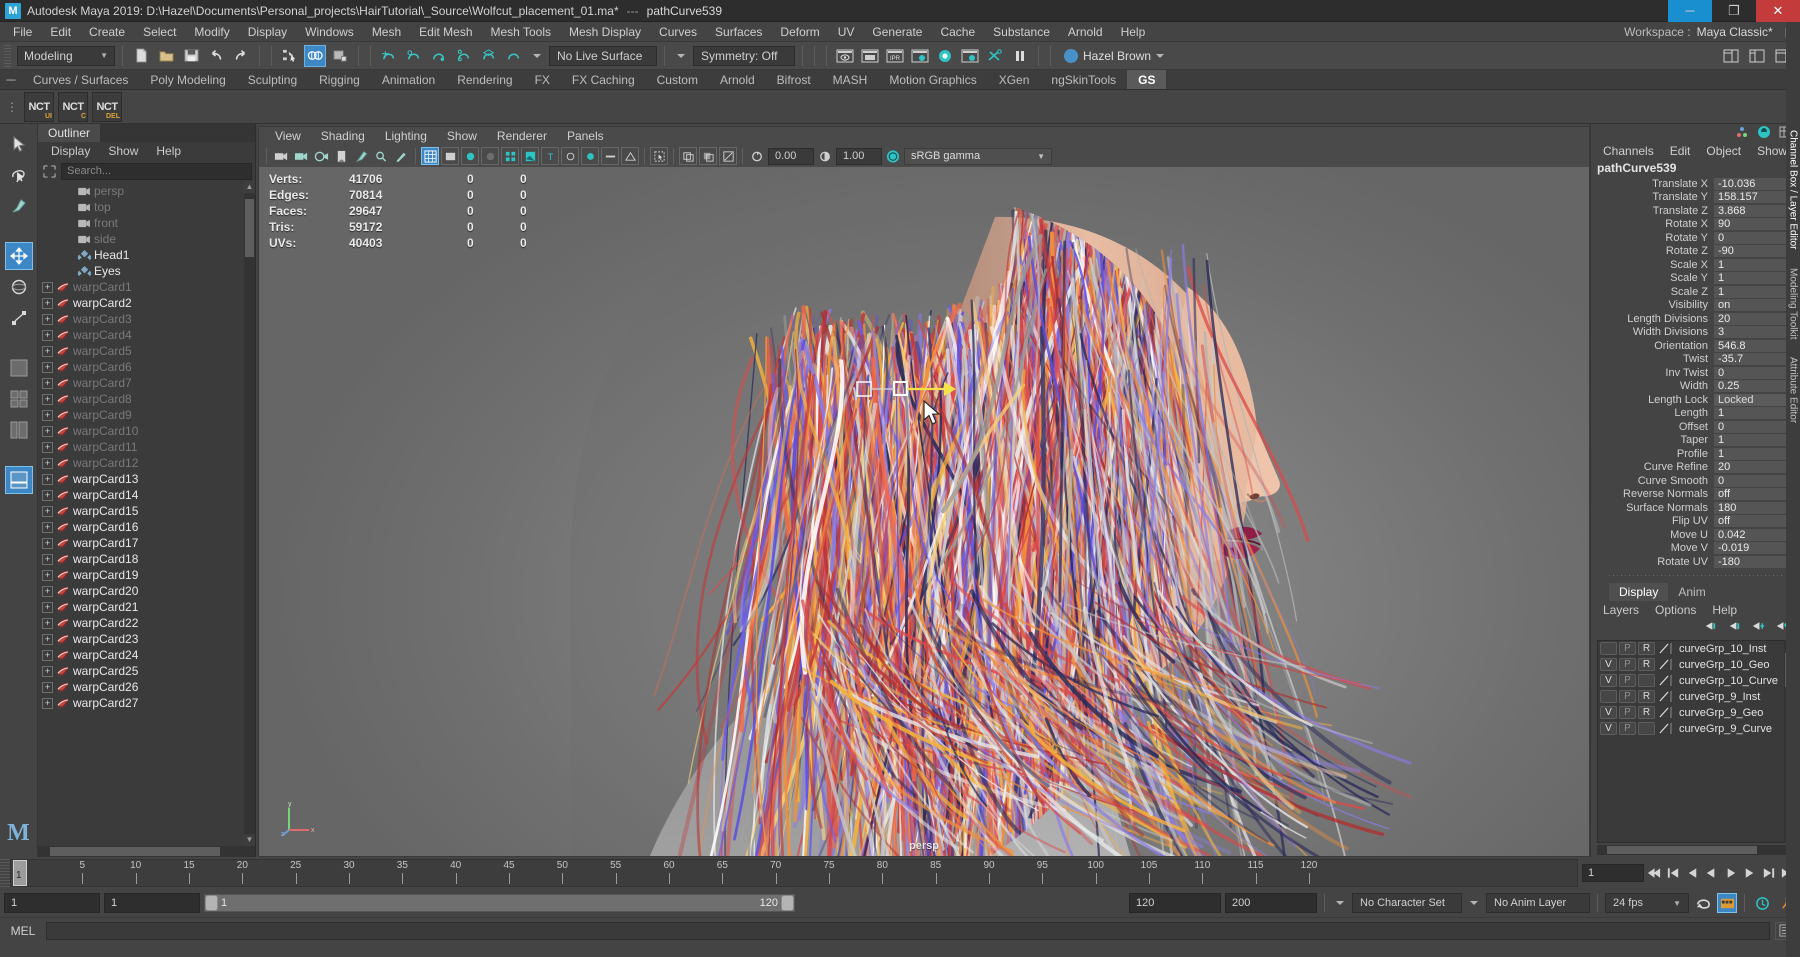 This screenshot has height=957, width=1800. I want to click on paint-select-tool, so click(19, 206).